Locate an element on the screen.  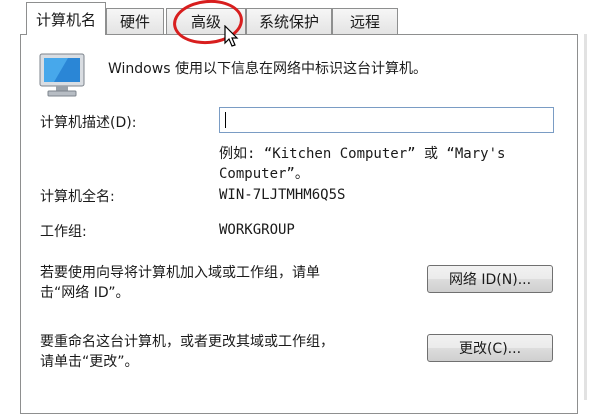
workgroup-label: 工作组: is located at coordinates (63, 232).